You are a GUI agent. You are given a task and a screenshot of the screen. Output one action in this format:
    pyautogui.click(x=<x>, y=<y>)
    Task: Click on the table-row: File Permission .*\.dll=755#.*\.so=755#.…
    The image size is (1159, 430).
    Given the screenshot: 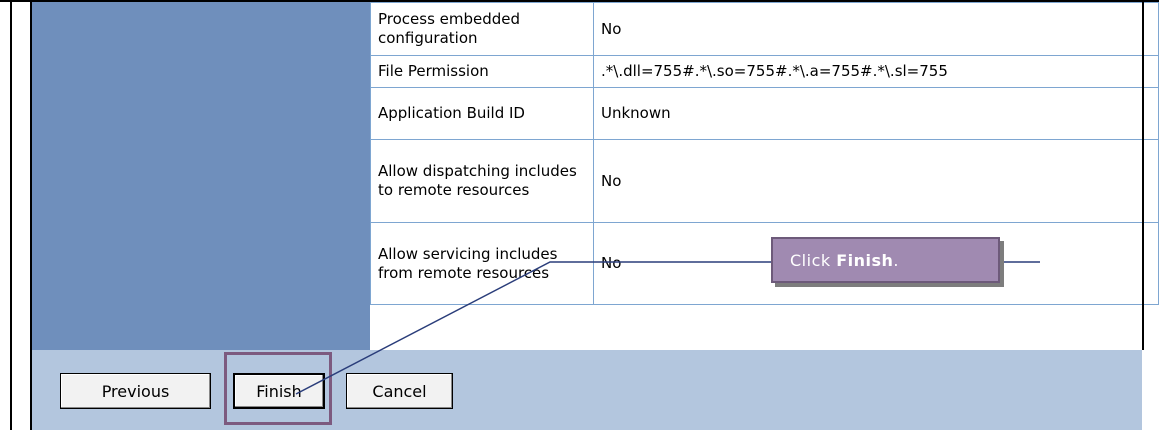 What is the action you would take?
    pyautogui.click(x=764, y=71)
    